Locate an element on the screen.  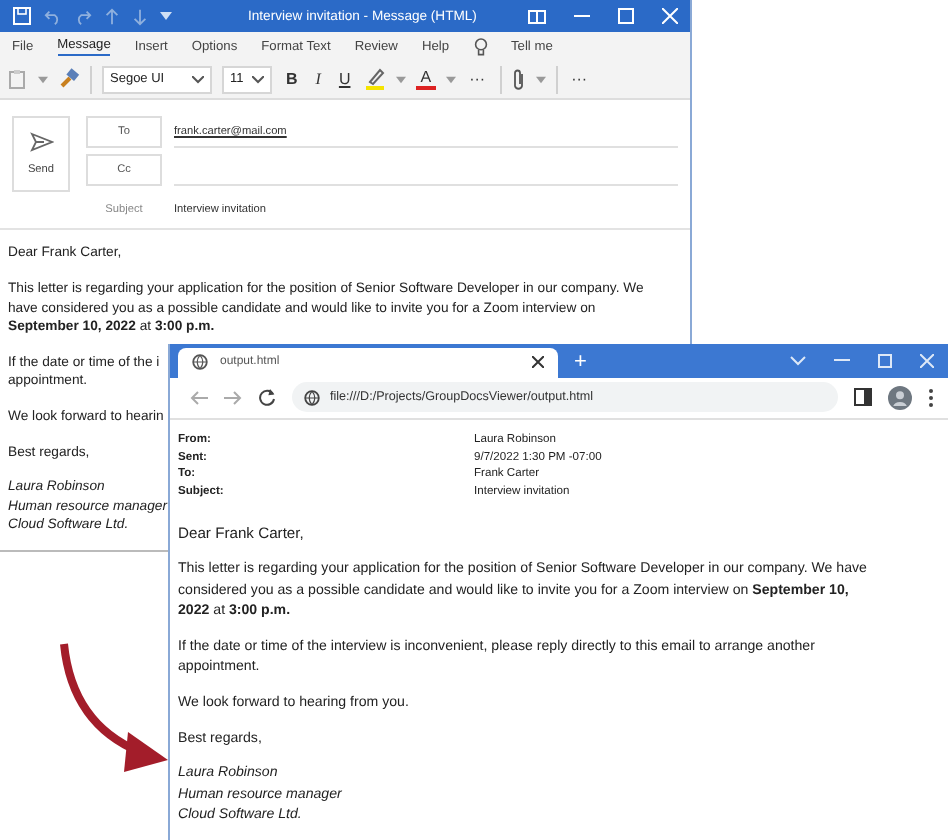
up-arrow-icon is located at coordinates (112, 16).